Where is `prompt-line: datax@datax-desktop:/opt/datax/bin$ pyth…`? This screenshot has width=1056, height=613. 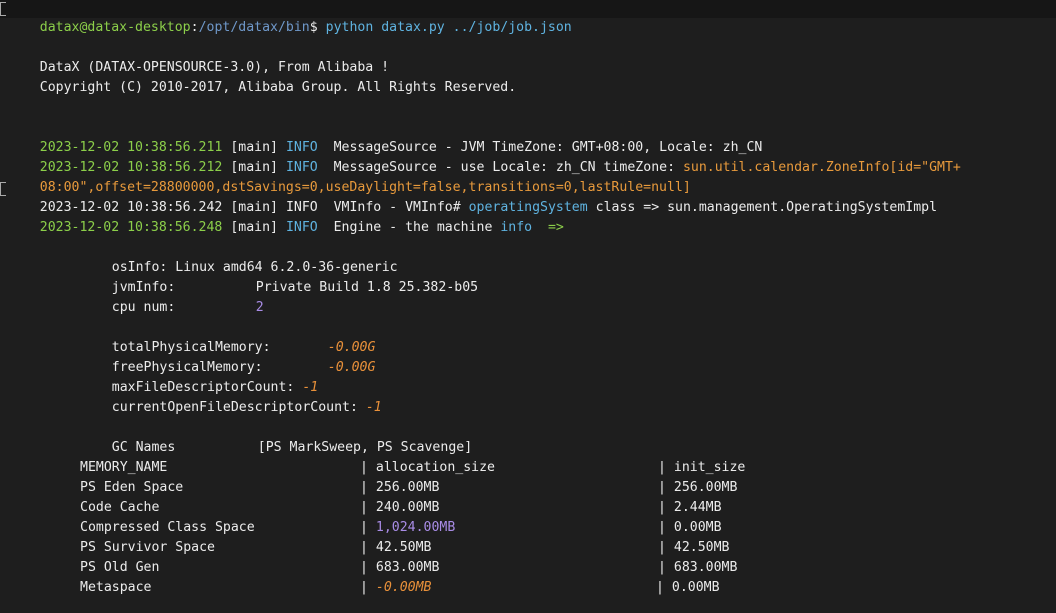 prompt-line: datax@datax-desktop:/opt/datax/bin$ pyth… is located at coordinates (528, 17).